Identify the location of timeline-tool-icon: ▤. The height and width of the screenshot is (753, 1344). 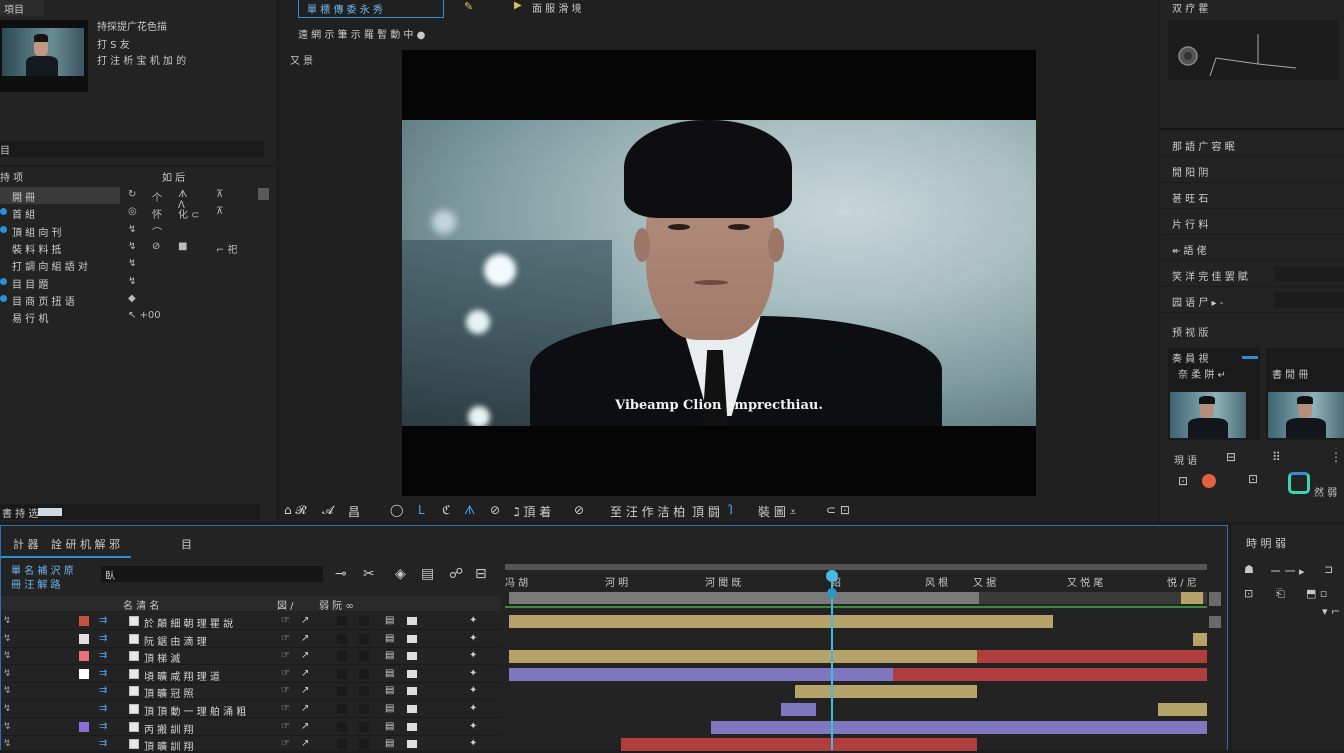
(427, 574).